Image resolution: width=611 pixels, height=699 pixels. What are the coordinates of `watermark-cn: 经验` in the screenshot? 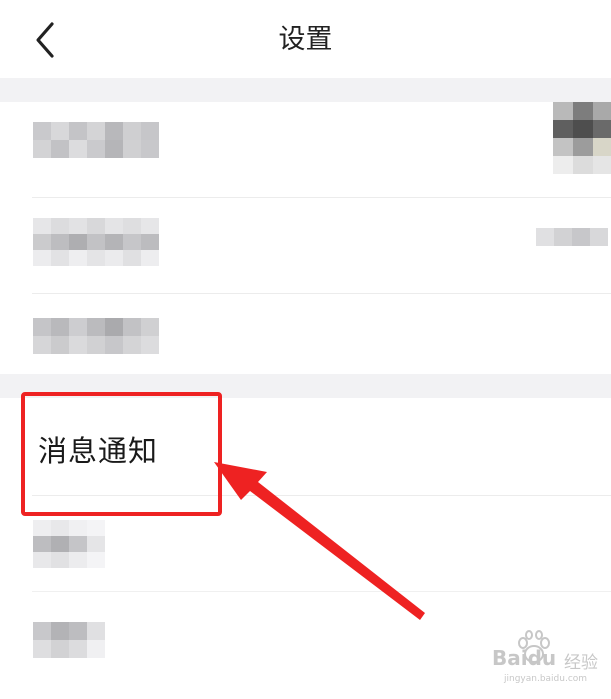 It's located at (581, 663).